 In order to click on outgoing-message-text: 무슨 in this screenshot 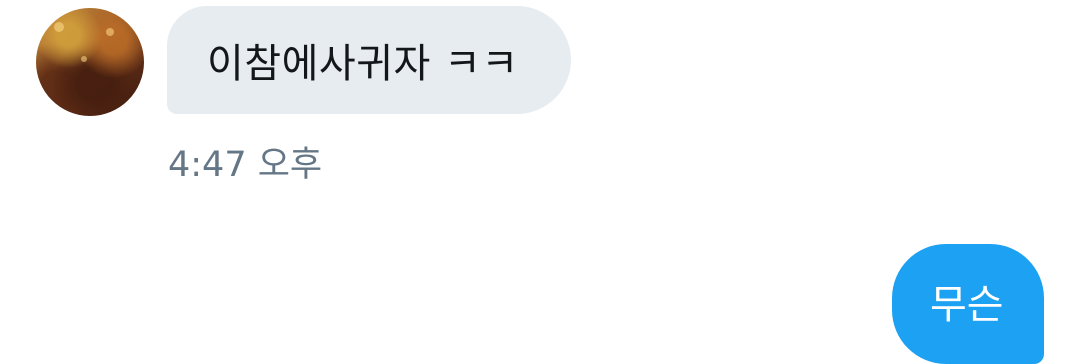, I will do `click(967, 305)`.